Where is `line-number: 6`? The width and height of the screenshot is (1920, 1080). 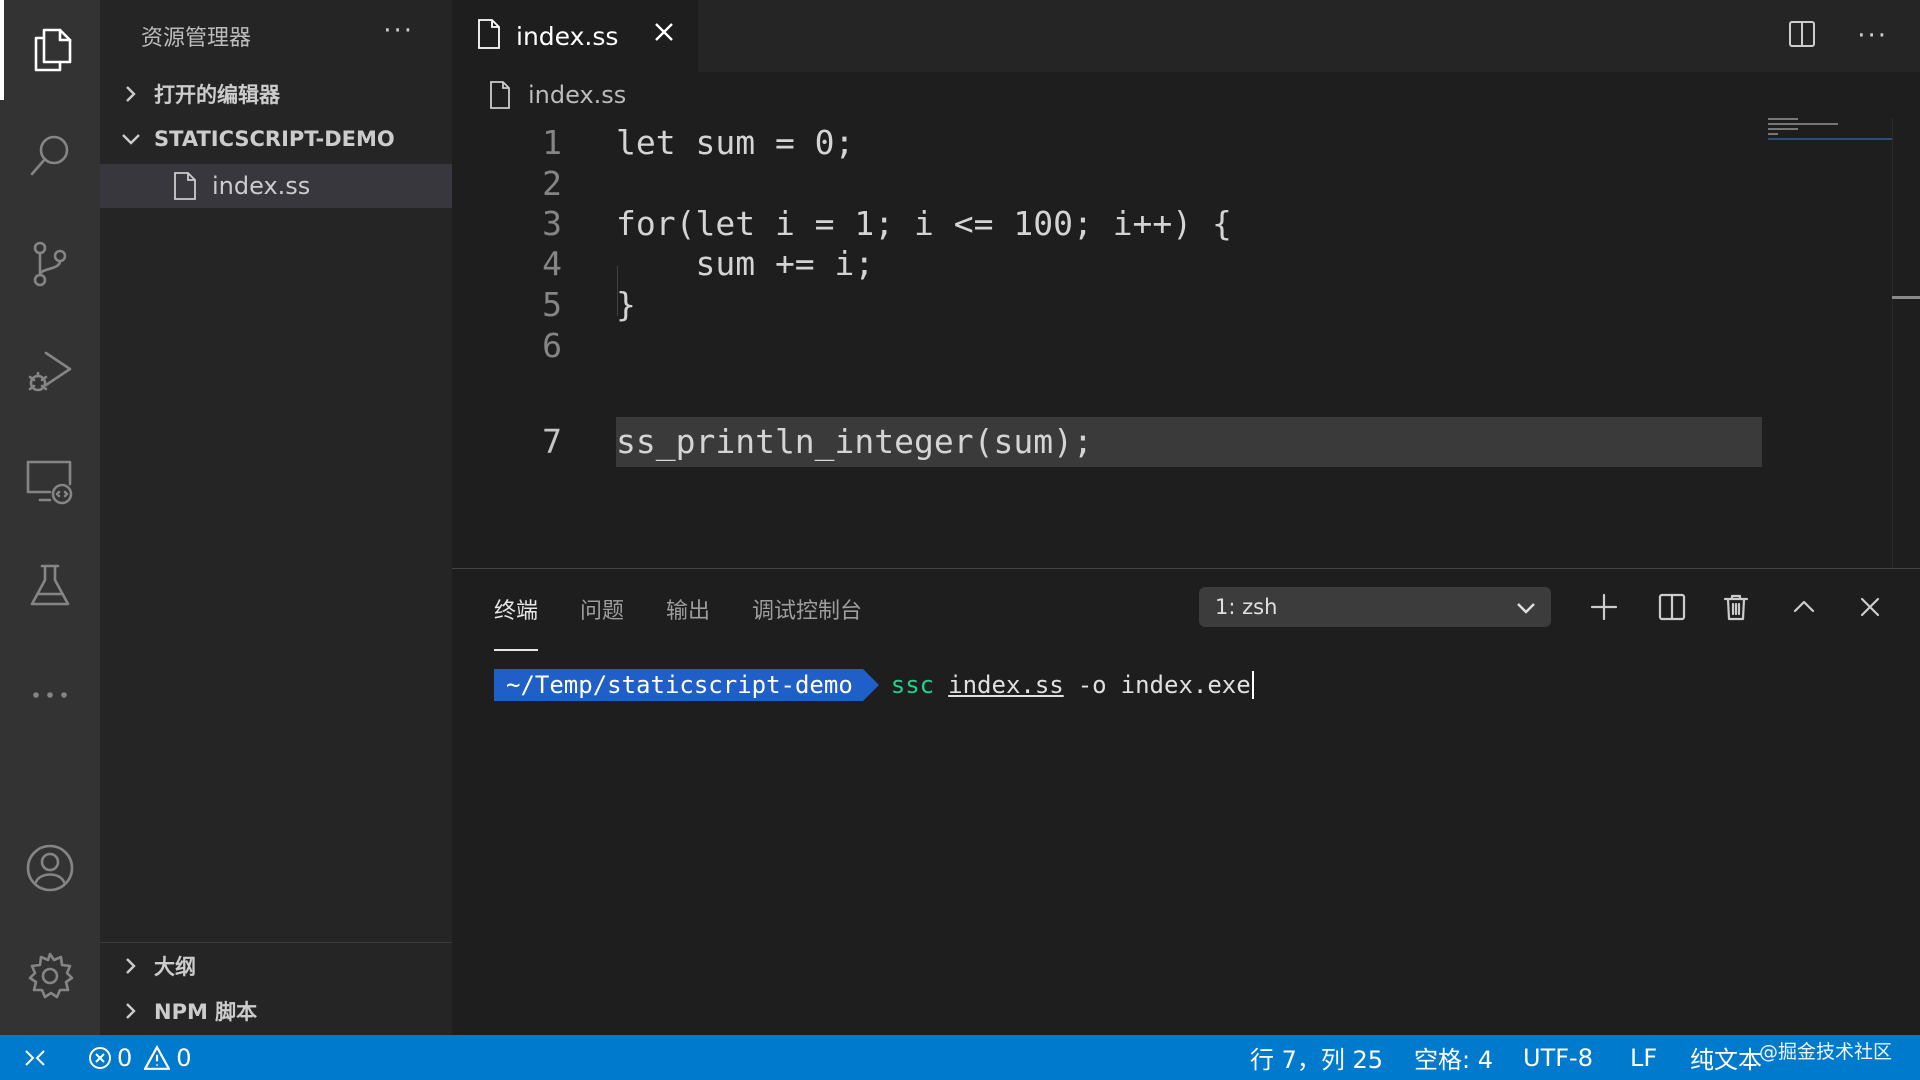 line-number: 6 is located at coordinates (552, 345).